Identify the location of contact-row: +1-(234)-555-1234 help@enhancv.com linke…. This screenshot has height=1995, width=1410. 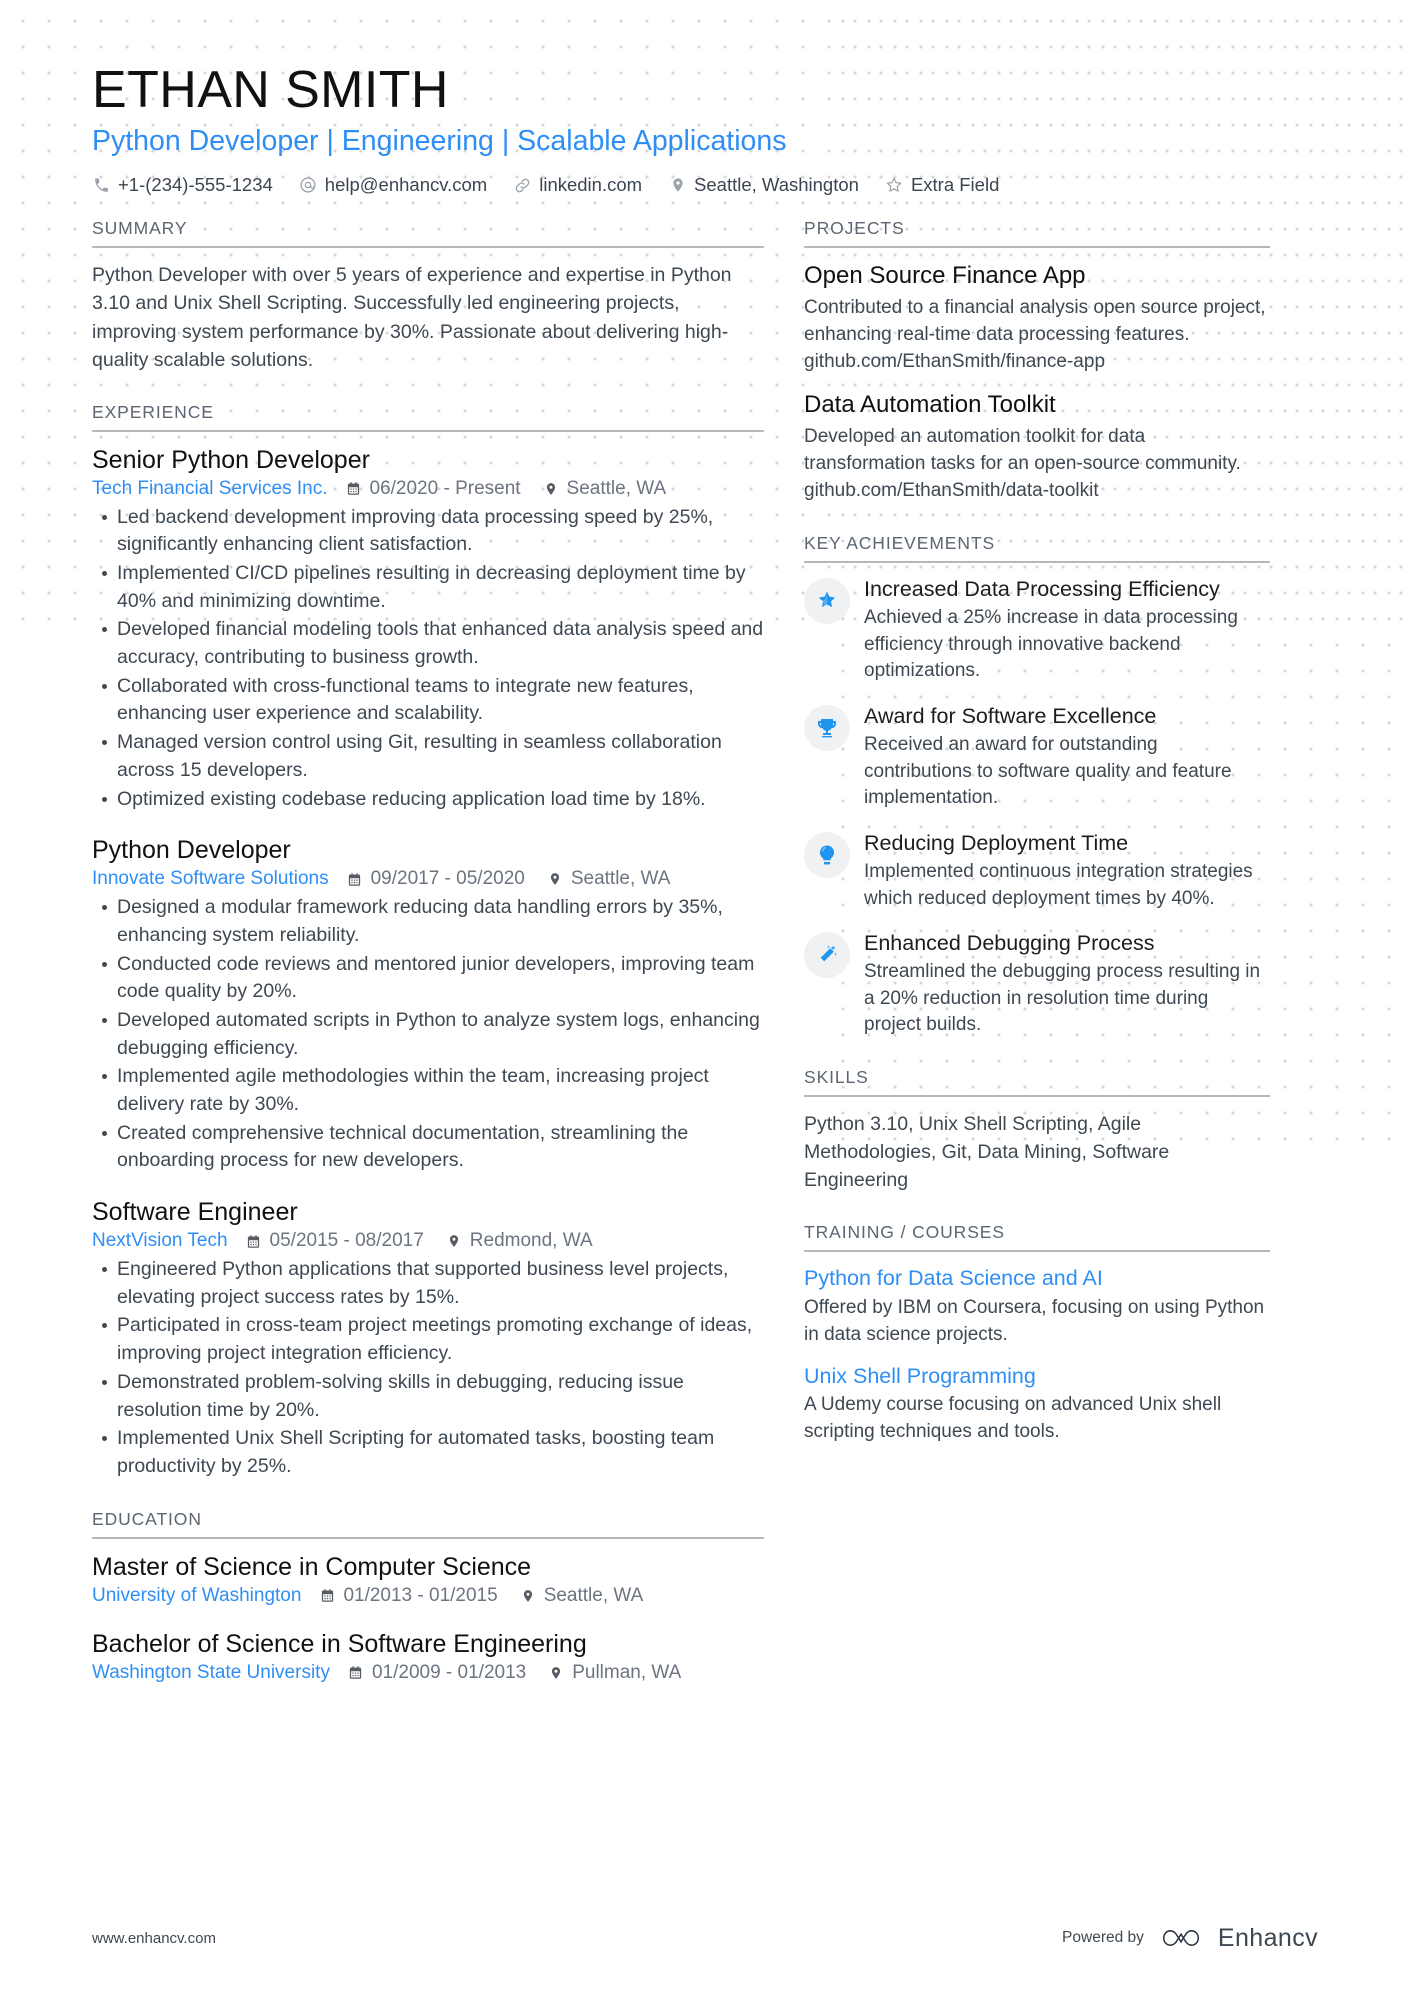
(705, 185).